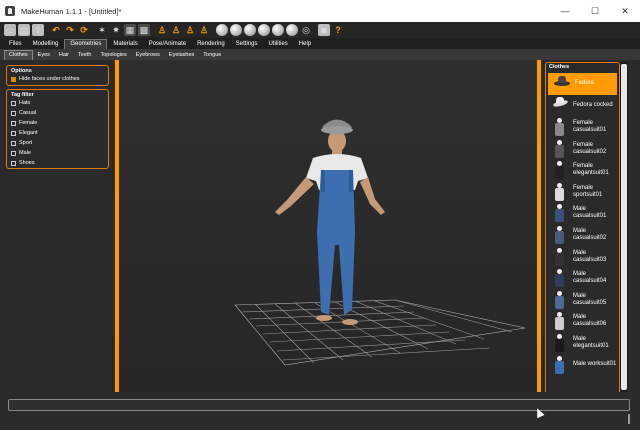 The image size is (640, 430). What do you see at coordinates (305, 44) in the screenshot?
I see `tab-help: Help` at bounding box center [305, 44].